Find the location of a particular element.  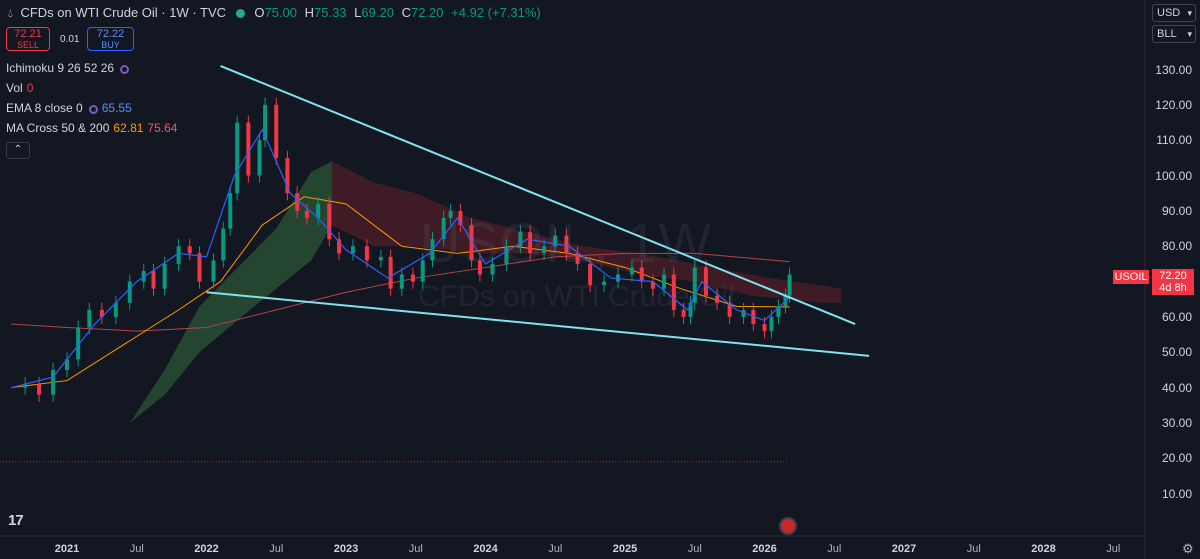

price-tick-label: 90.00 is located at coordinates (1176, 210).